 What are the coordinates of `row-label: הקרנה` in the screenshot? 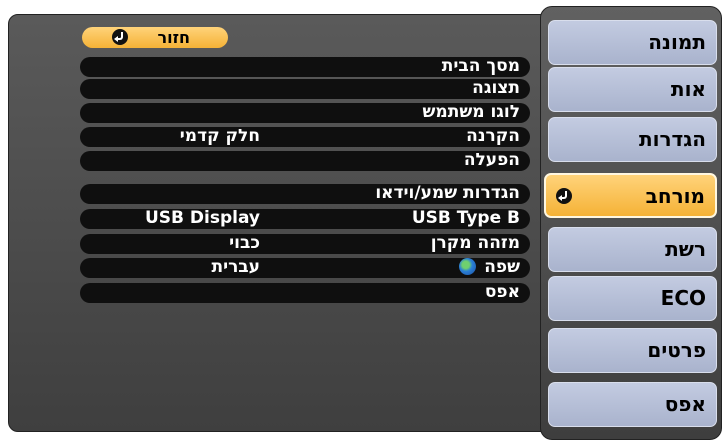 It's located at (493, 136).